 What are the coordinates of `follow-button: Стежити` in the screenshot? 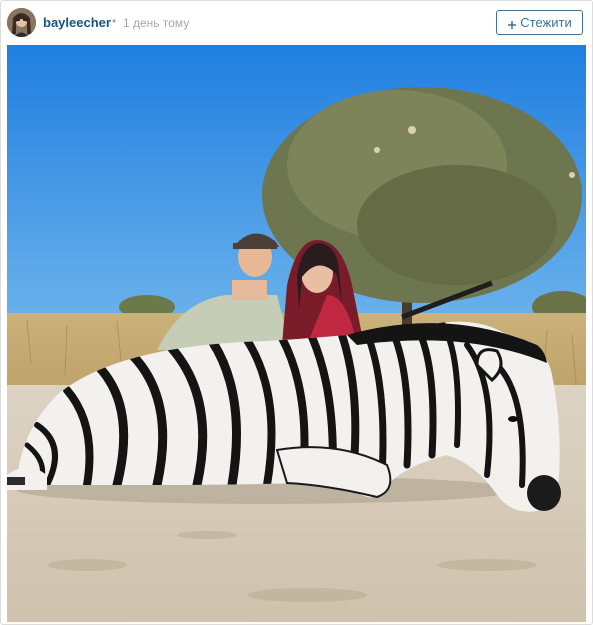 It's located at (539, 22).